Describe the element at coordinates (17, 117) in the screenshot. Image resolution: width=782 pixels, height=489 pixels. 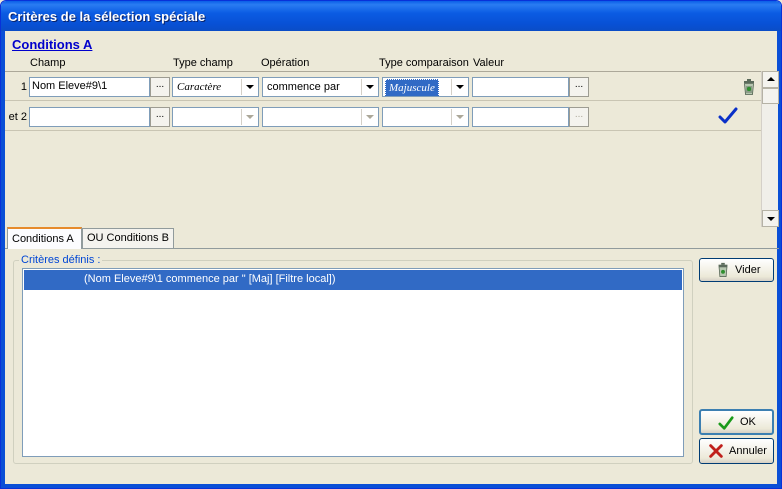
I see `row-number: et 2` at that location.